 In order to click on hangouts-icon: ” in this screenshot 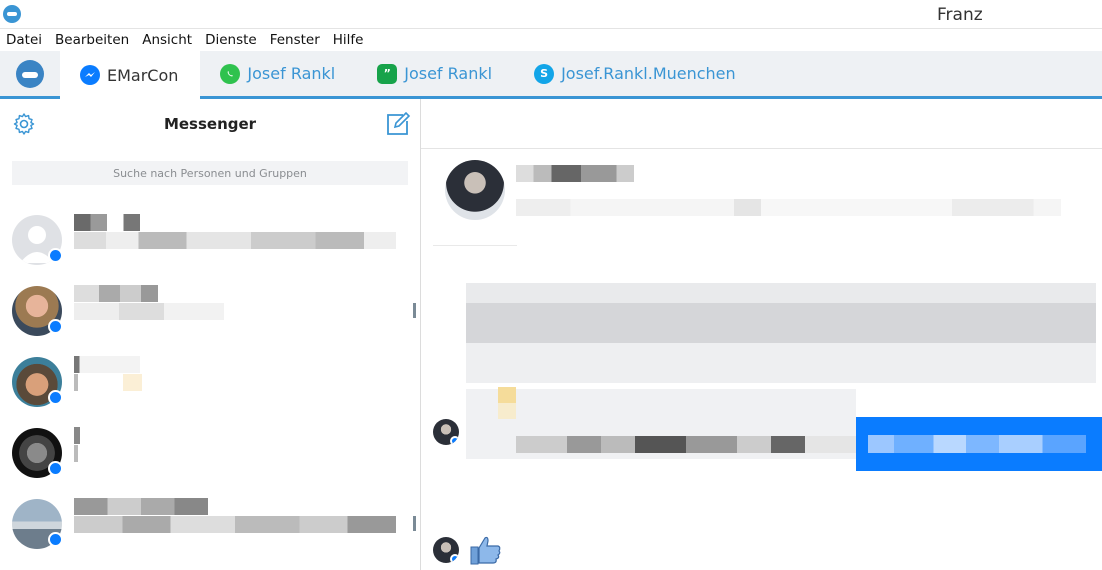, I will do `click(387, 73)`.